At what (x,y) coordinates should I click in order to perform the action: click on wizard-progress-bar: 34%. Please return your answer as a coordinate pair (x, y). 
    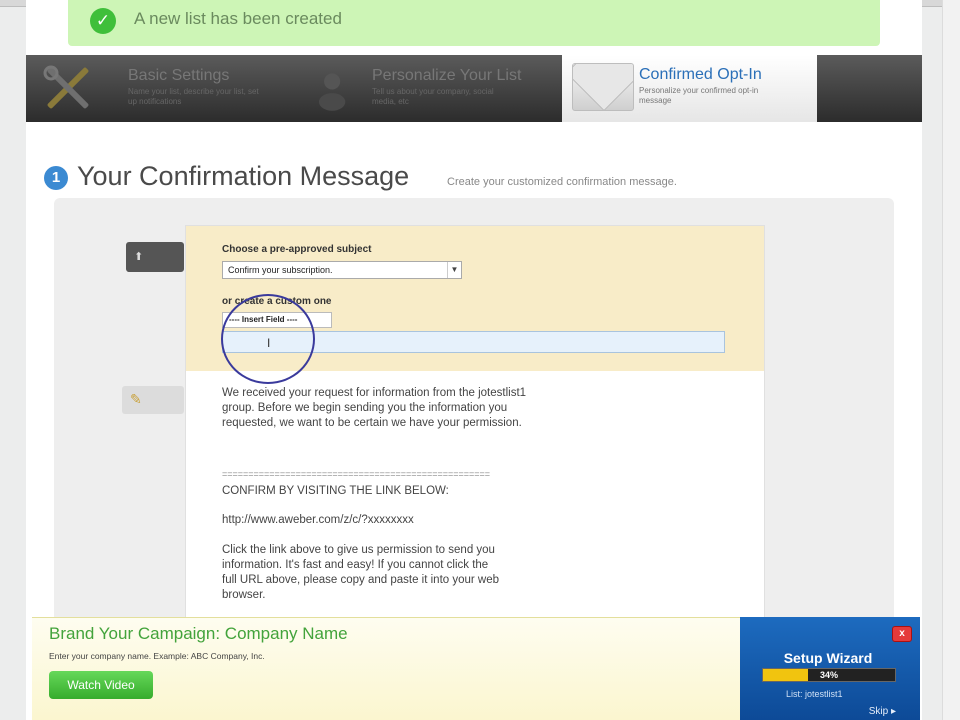
    Looking at the image, I should click on (829, 675).